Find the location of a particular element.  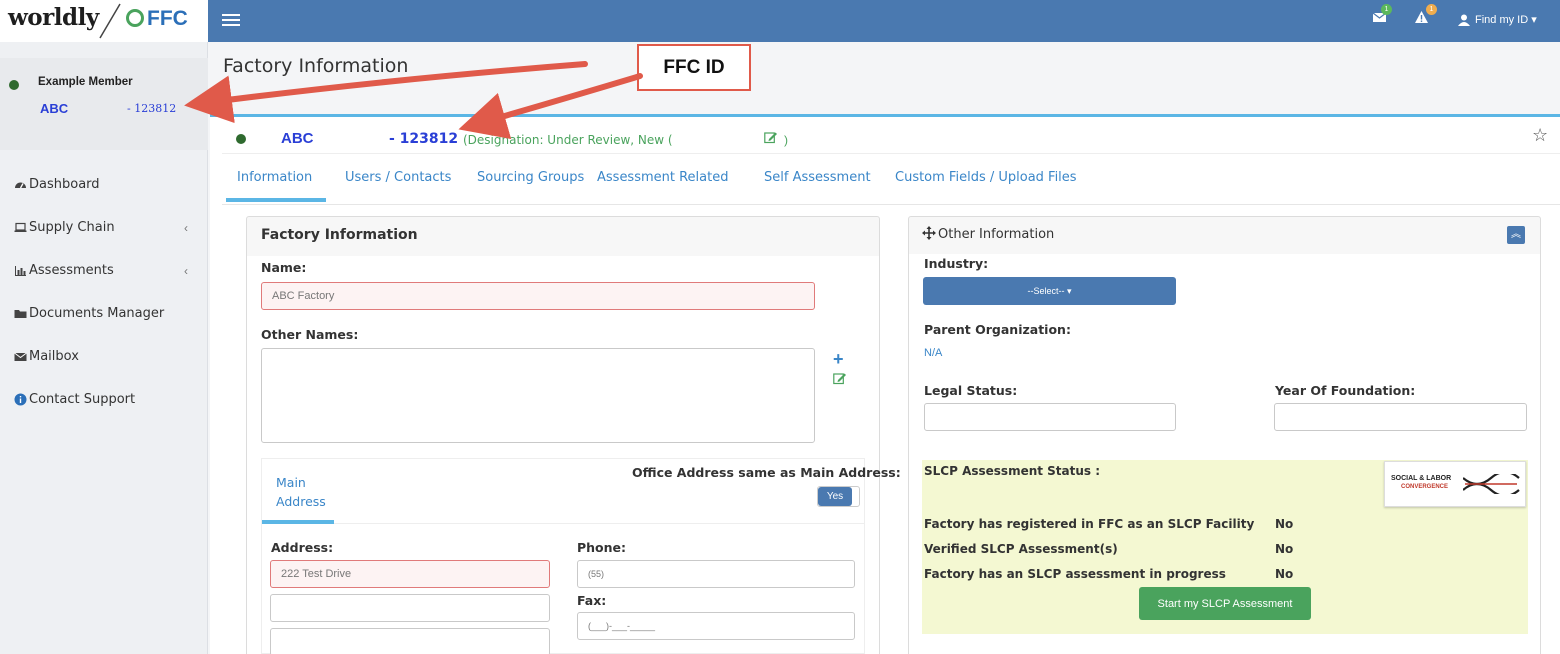

info-icon is located at coordinates (20, 399).